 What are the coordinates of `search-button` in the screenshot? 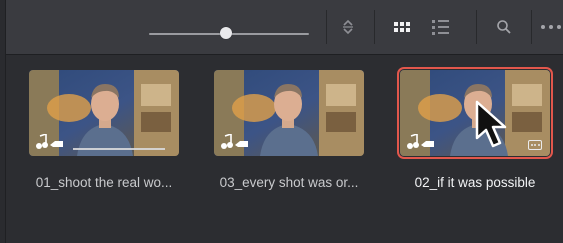 It's located at (504, 27).